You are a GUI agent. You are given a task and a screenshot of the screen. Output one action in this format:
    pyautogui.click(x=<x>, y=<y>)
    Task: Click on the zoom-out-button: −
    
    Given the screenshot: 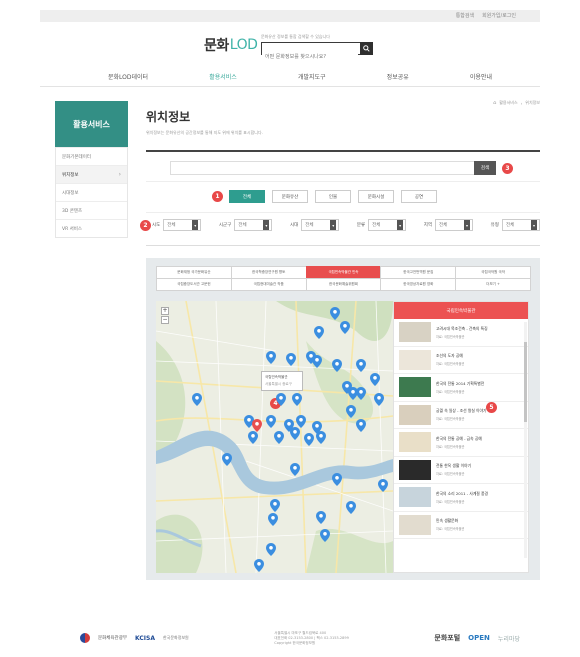 What is the action you would take?
    pyautogui.click(x=165, y=320)
    